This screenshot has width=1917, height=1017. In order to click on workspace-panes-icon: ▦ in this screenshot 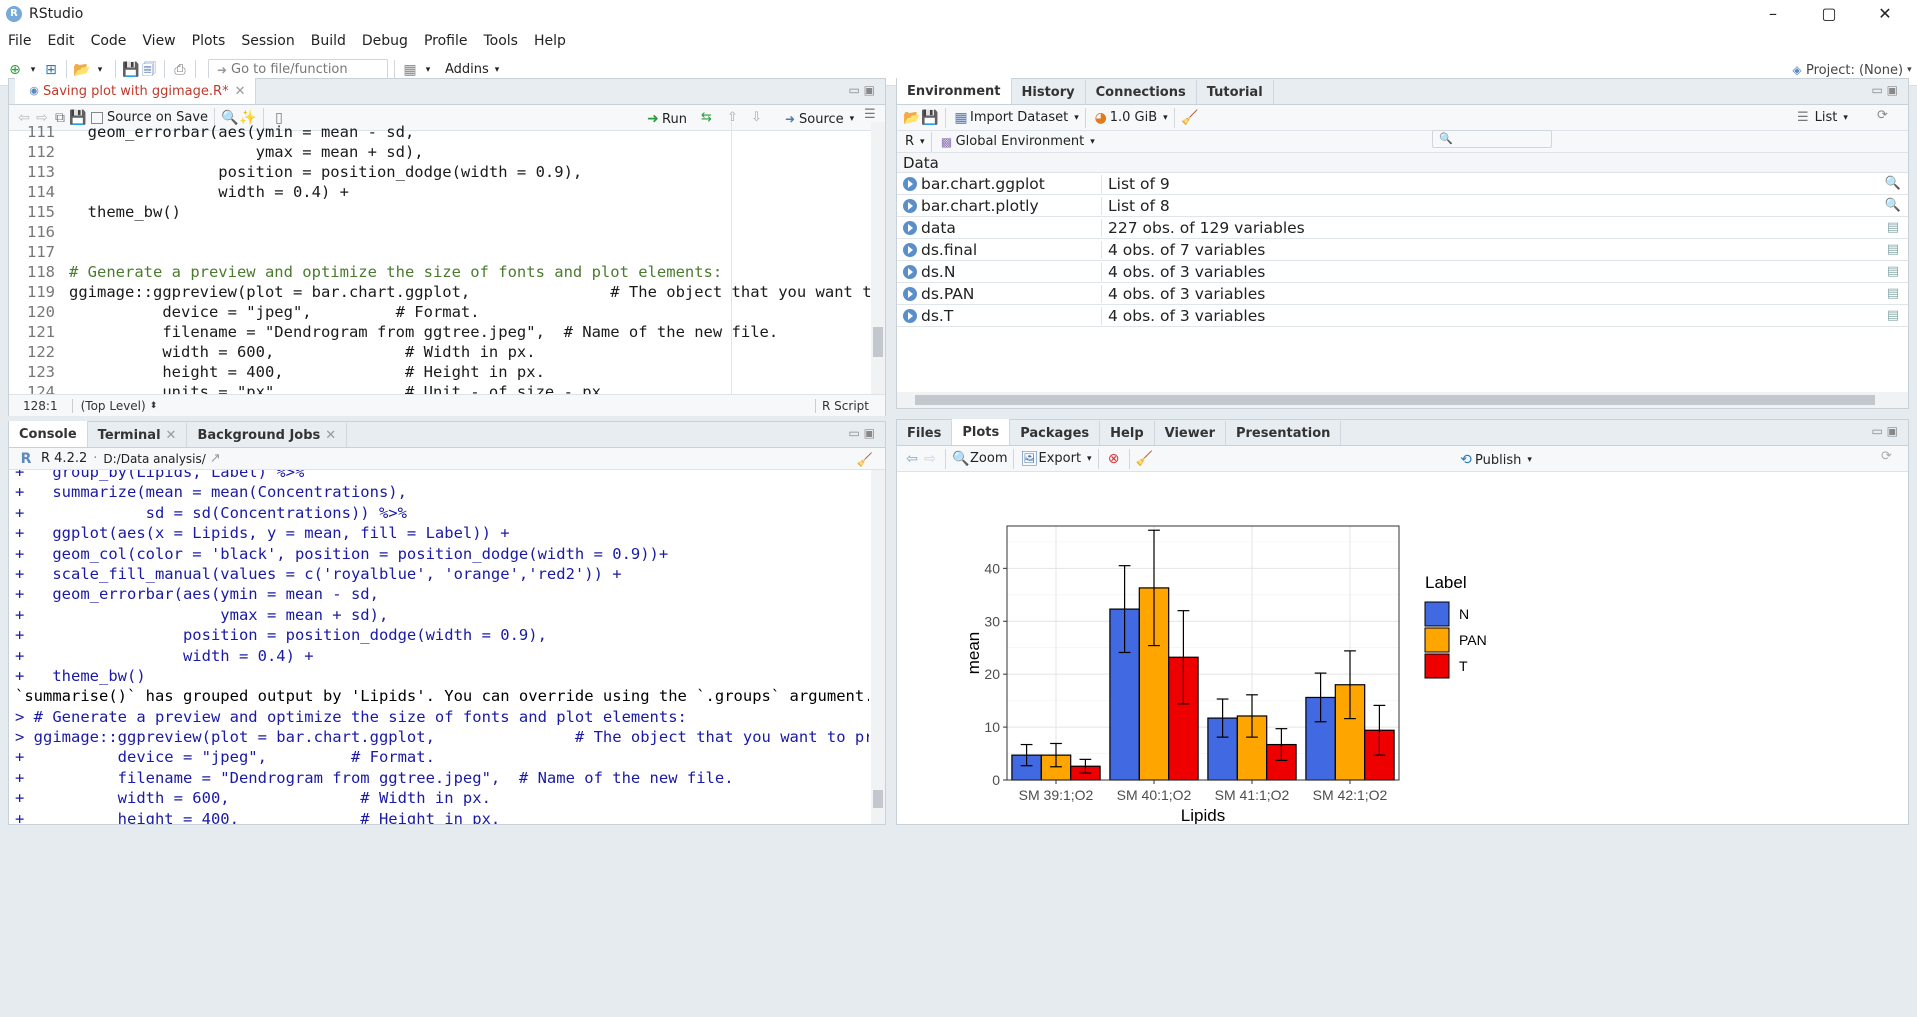, I will do `click(410, 70)`.